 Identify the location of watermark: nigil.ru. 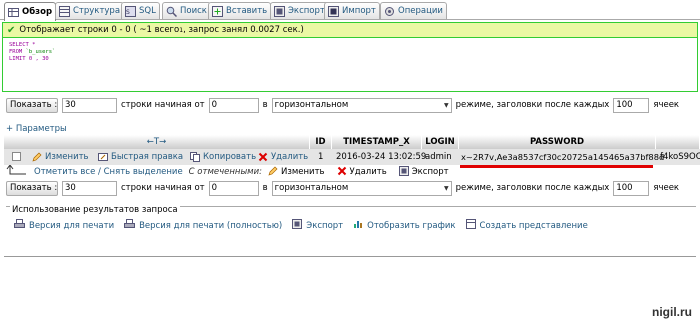
(672, 312).